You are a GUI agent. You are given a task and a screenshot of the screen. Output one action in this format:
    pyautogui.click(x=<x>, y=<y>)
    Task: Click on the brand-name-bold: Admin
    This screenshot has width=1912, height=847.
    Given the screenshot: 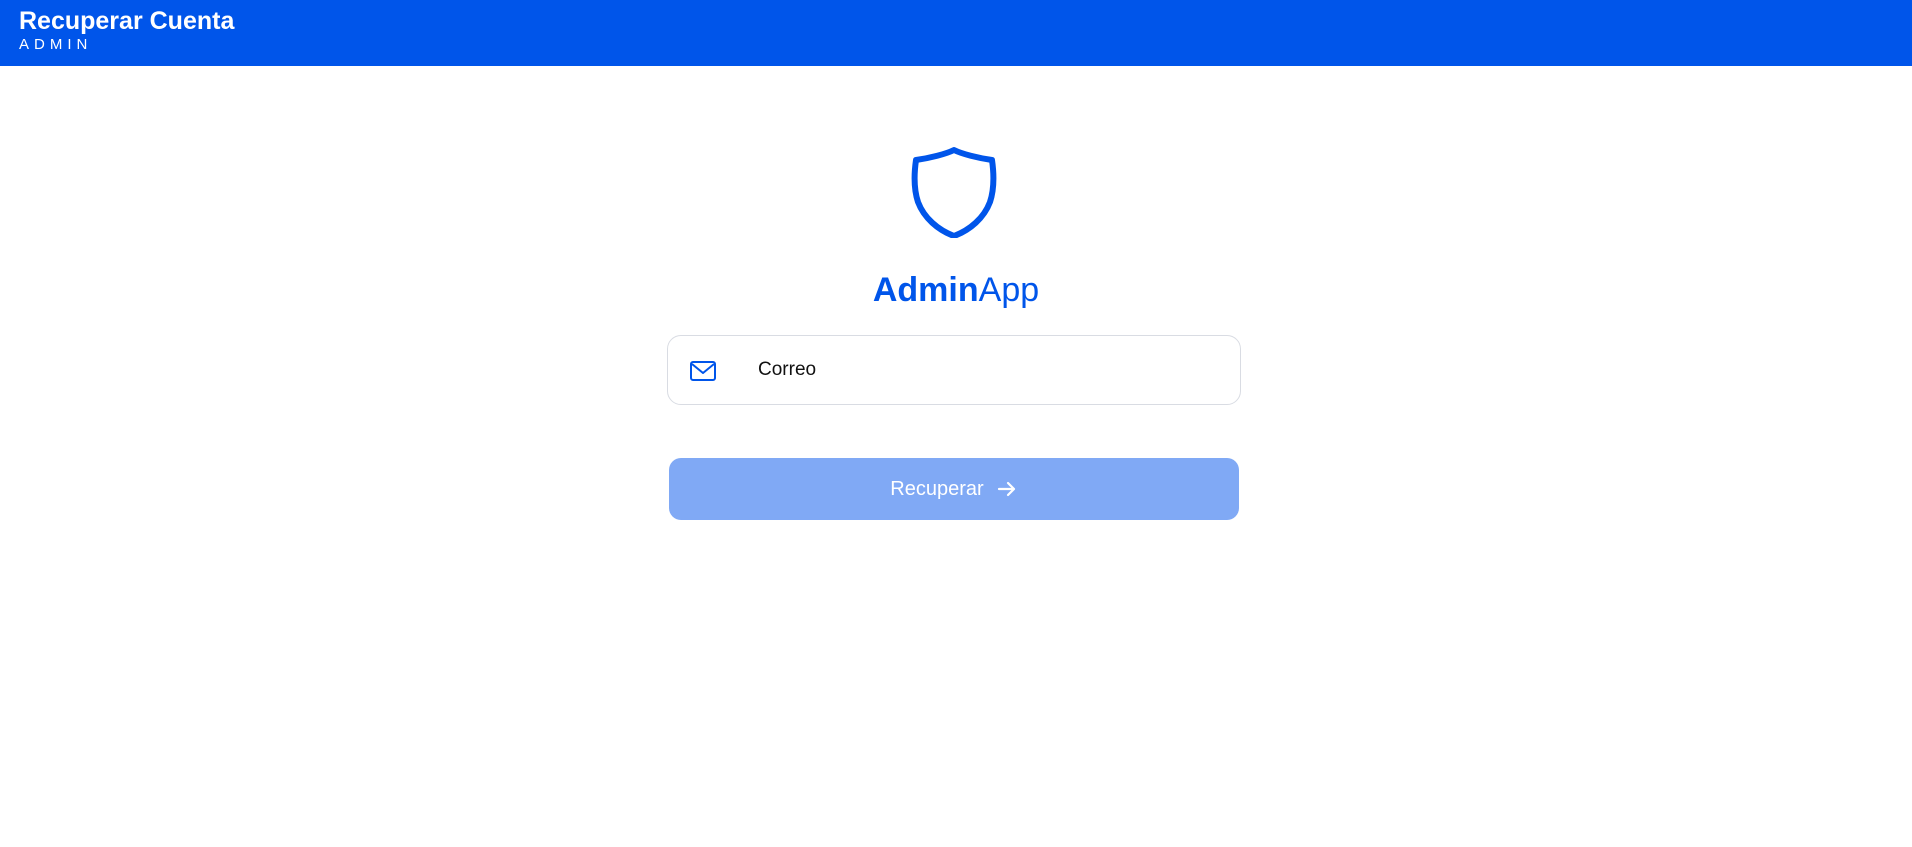 What is the action you would take?
    pyautogui.click(x=925, y=290)
    